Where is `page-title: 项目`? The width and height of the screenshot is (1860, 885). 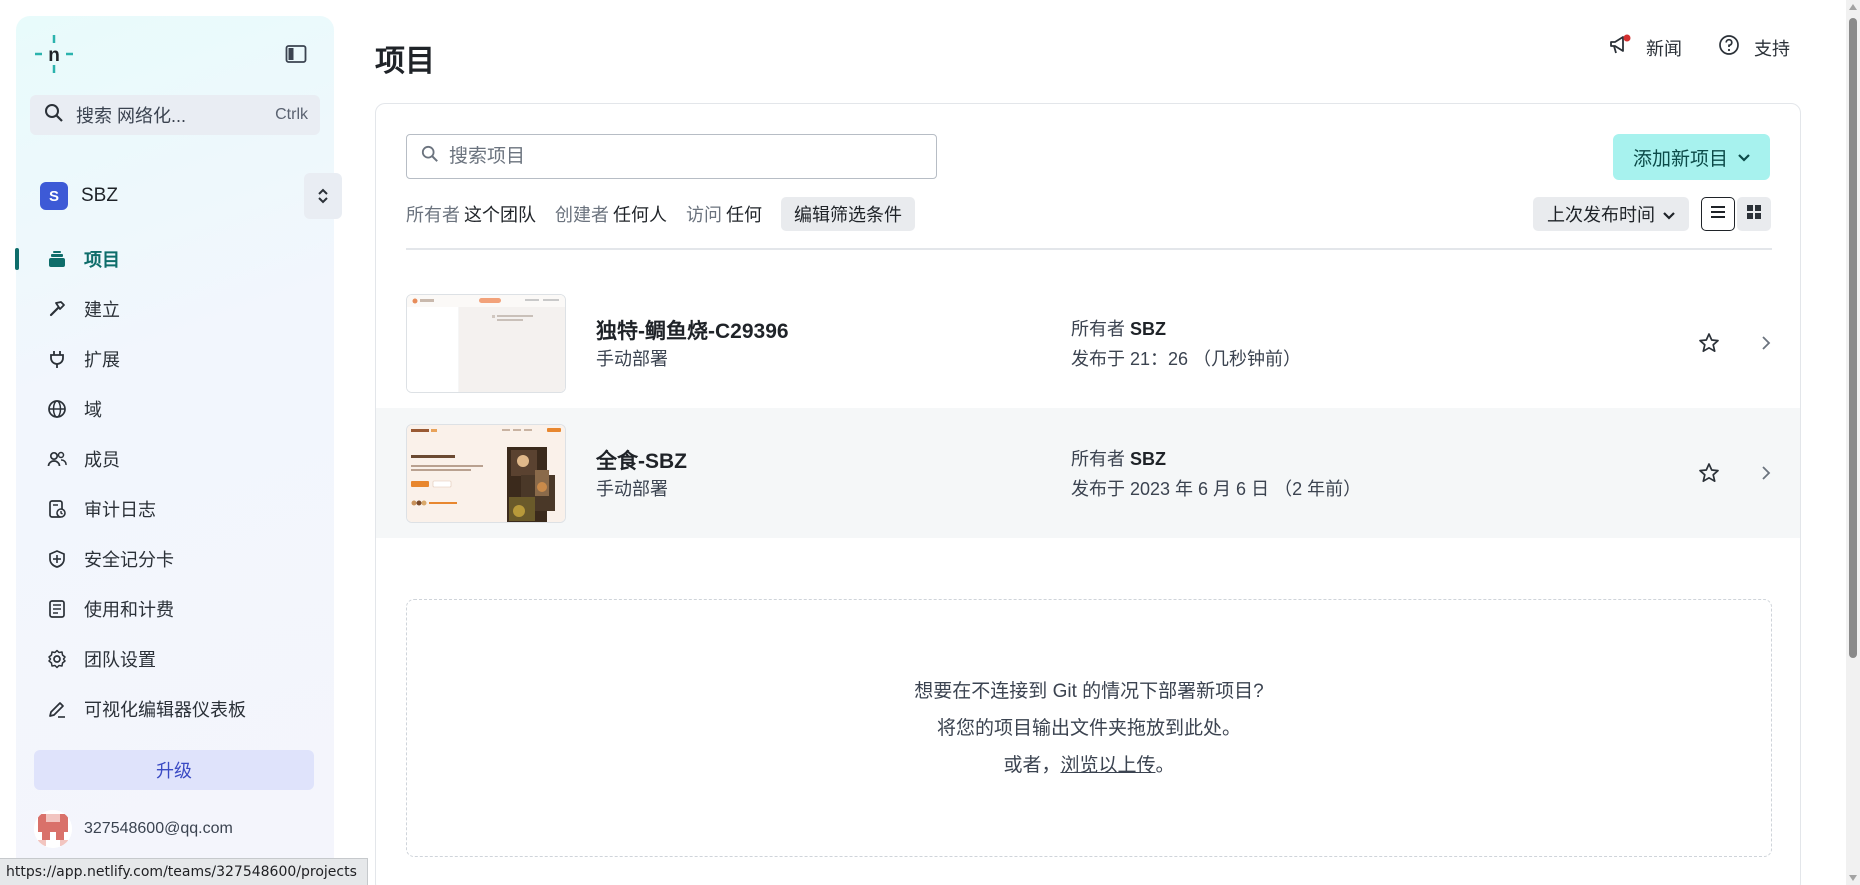 page-title: 项目 is located at coordinates (405, 61).